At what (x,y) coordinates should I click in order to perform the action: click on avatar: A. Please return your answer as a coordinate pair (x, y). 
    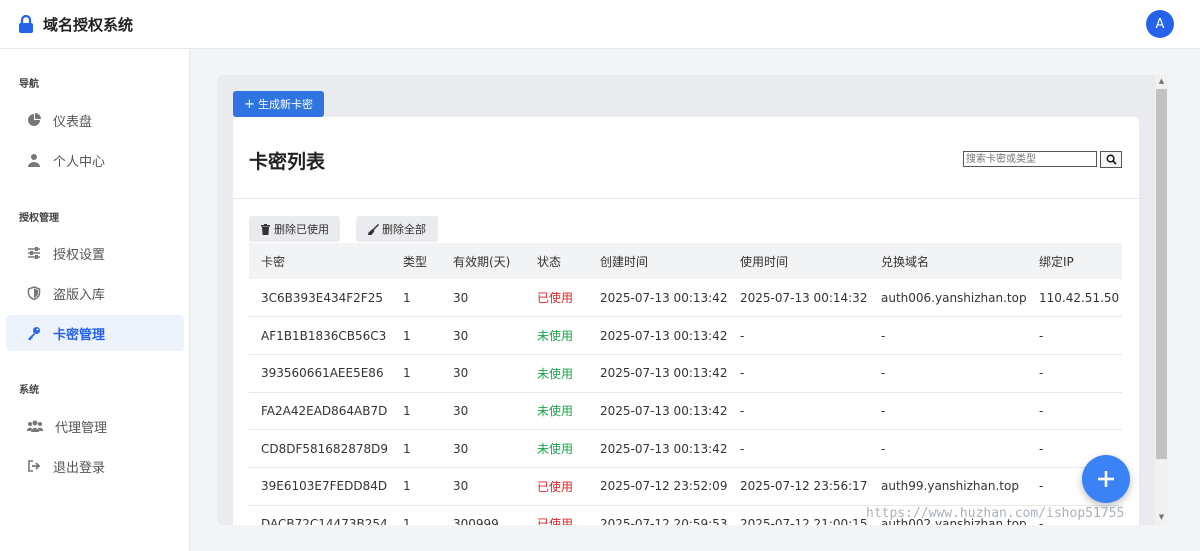
    Looking at the image, I should click on (1160, 24).